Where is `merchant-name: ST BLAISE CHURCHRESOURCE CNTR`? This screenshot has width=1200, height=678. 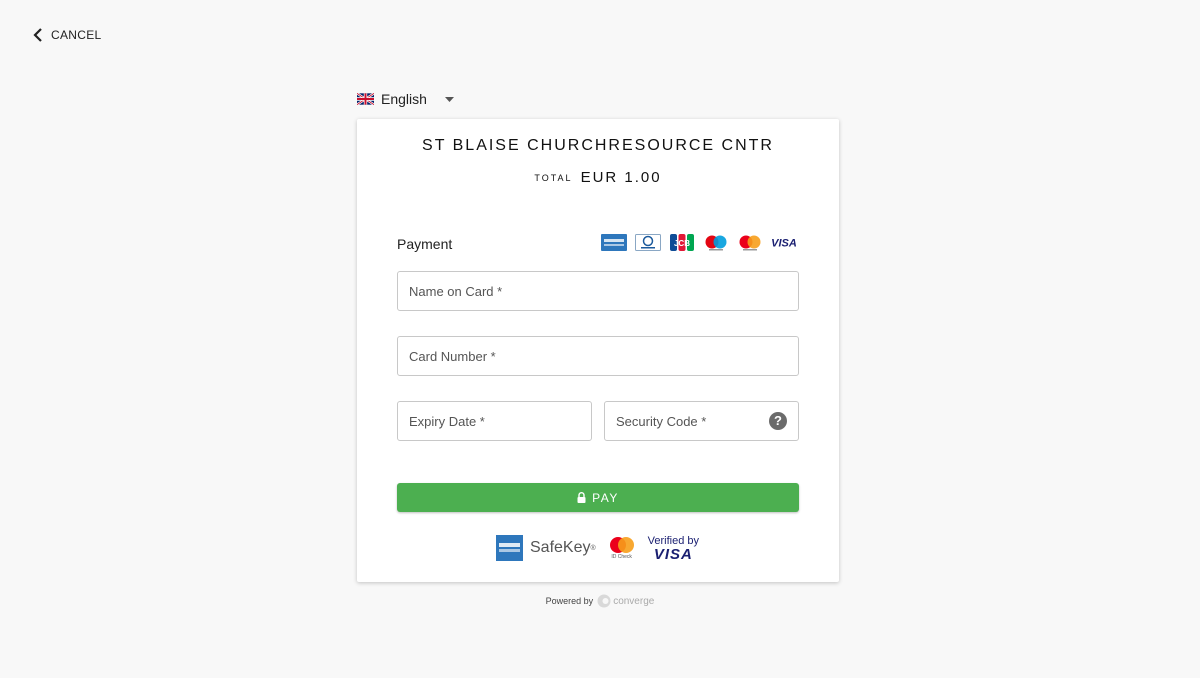
merchant-name: ST BLAISE CHURCHRESOURCE CNTR is located at coordinates (598, 145).